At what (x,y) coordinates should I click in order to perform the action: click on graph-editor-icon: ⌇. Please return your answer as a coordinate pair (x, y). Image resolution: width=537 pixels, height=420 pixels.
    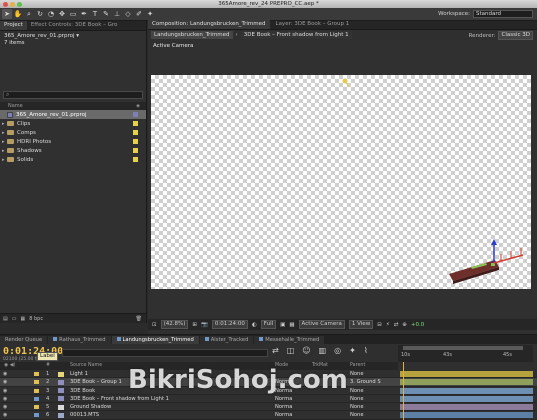
    Looking at the image, I should click on (366, 350).